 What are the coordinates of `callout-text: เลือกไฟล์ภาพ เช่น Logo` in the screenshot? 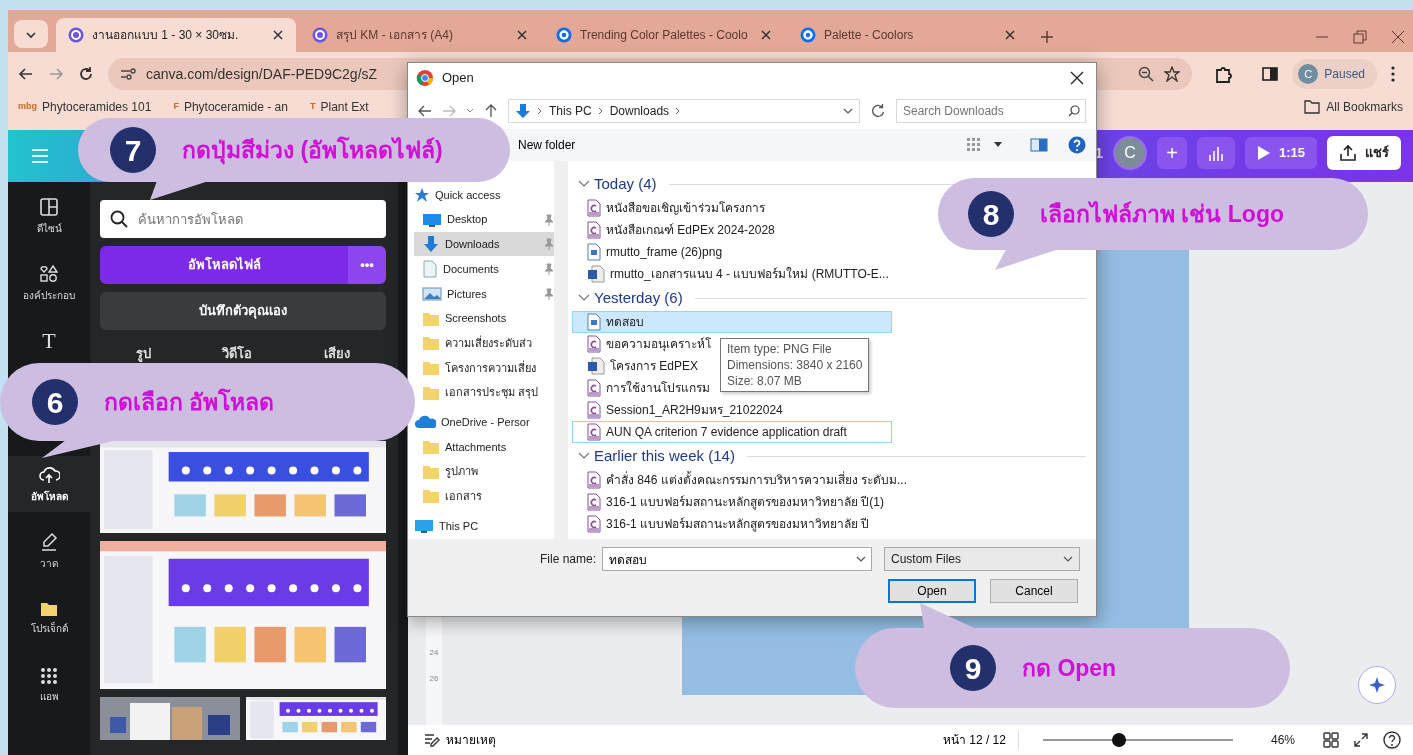 It's located at (1162, 214).